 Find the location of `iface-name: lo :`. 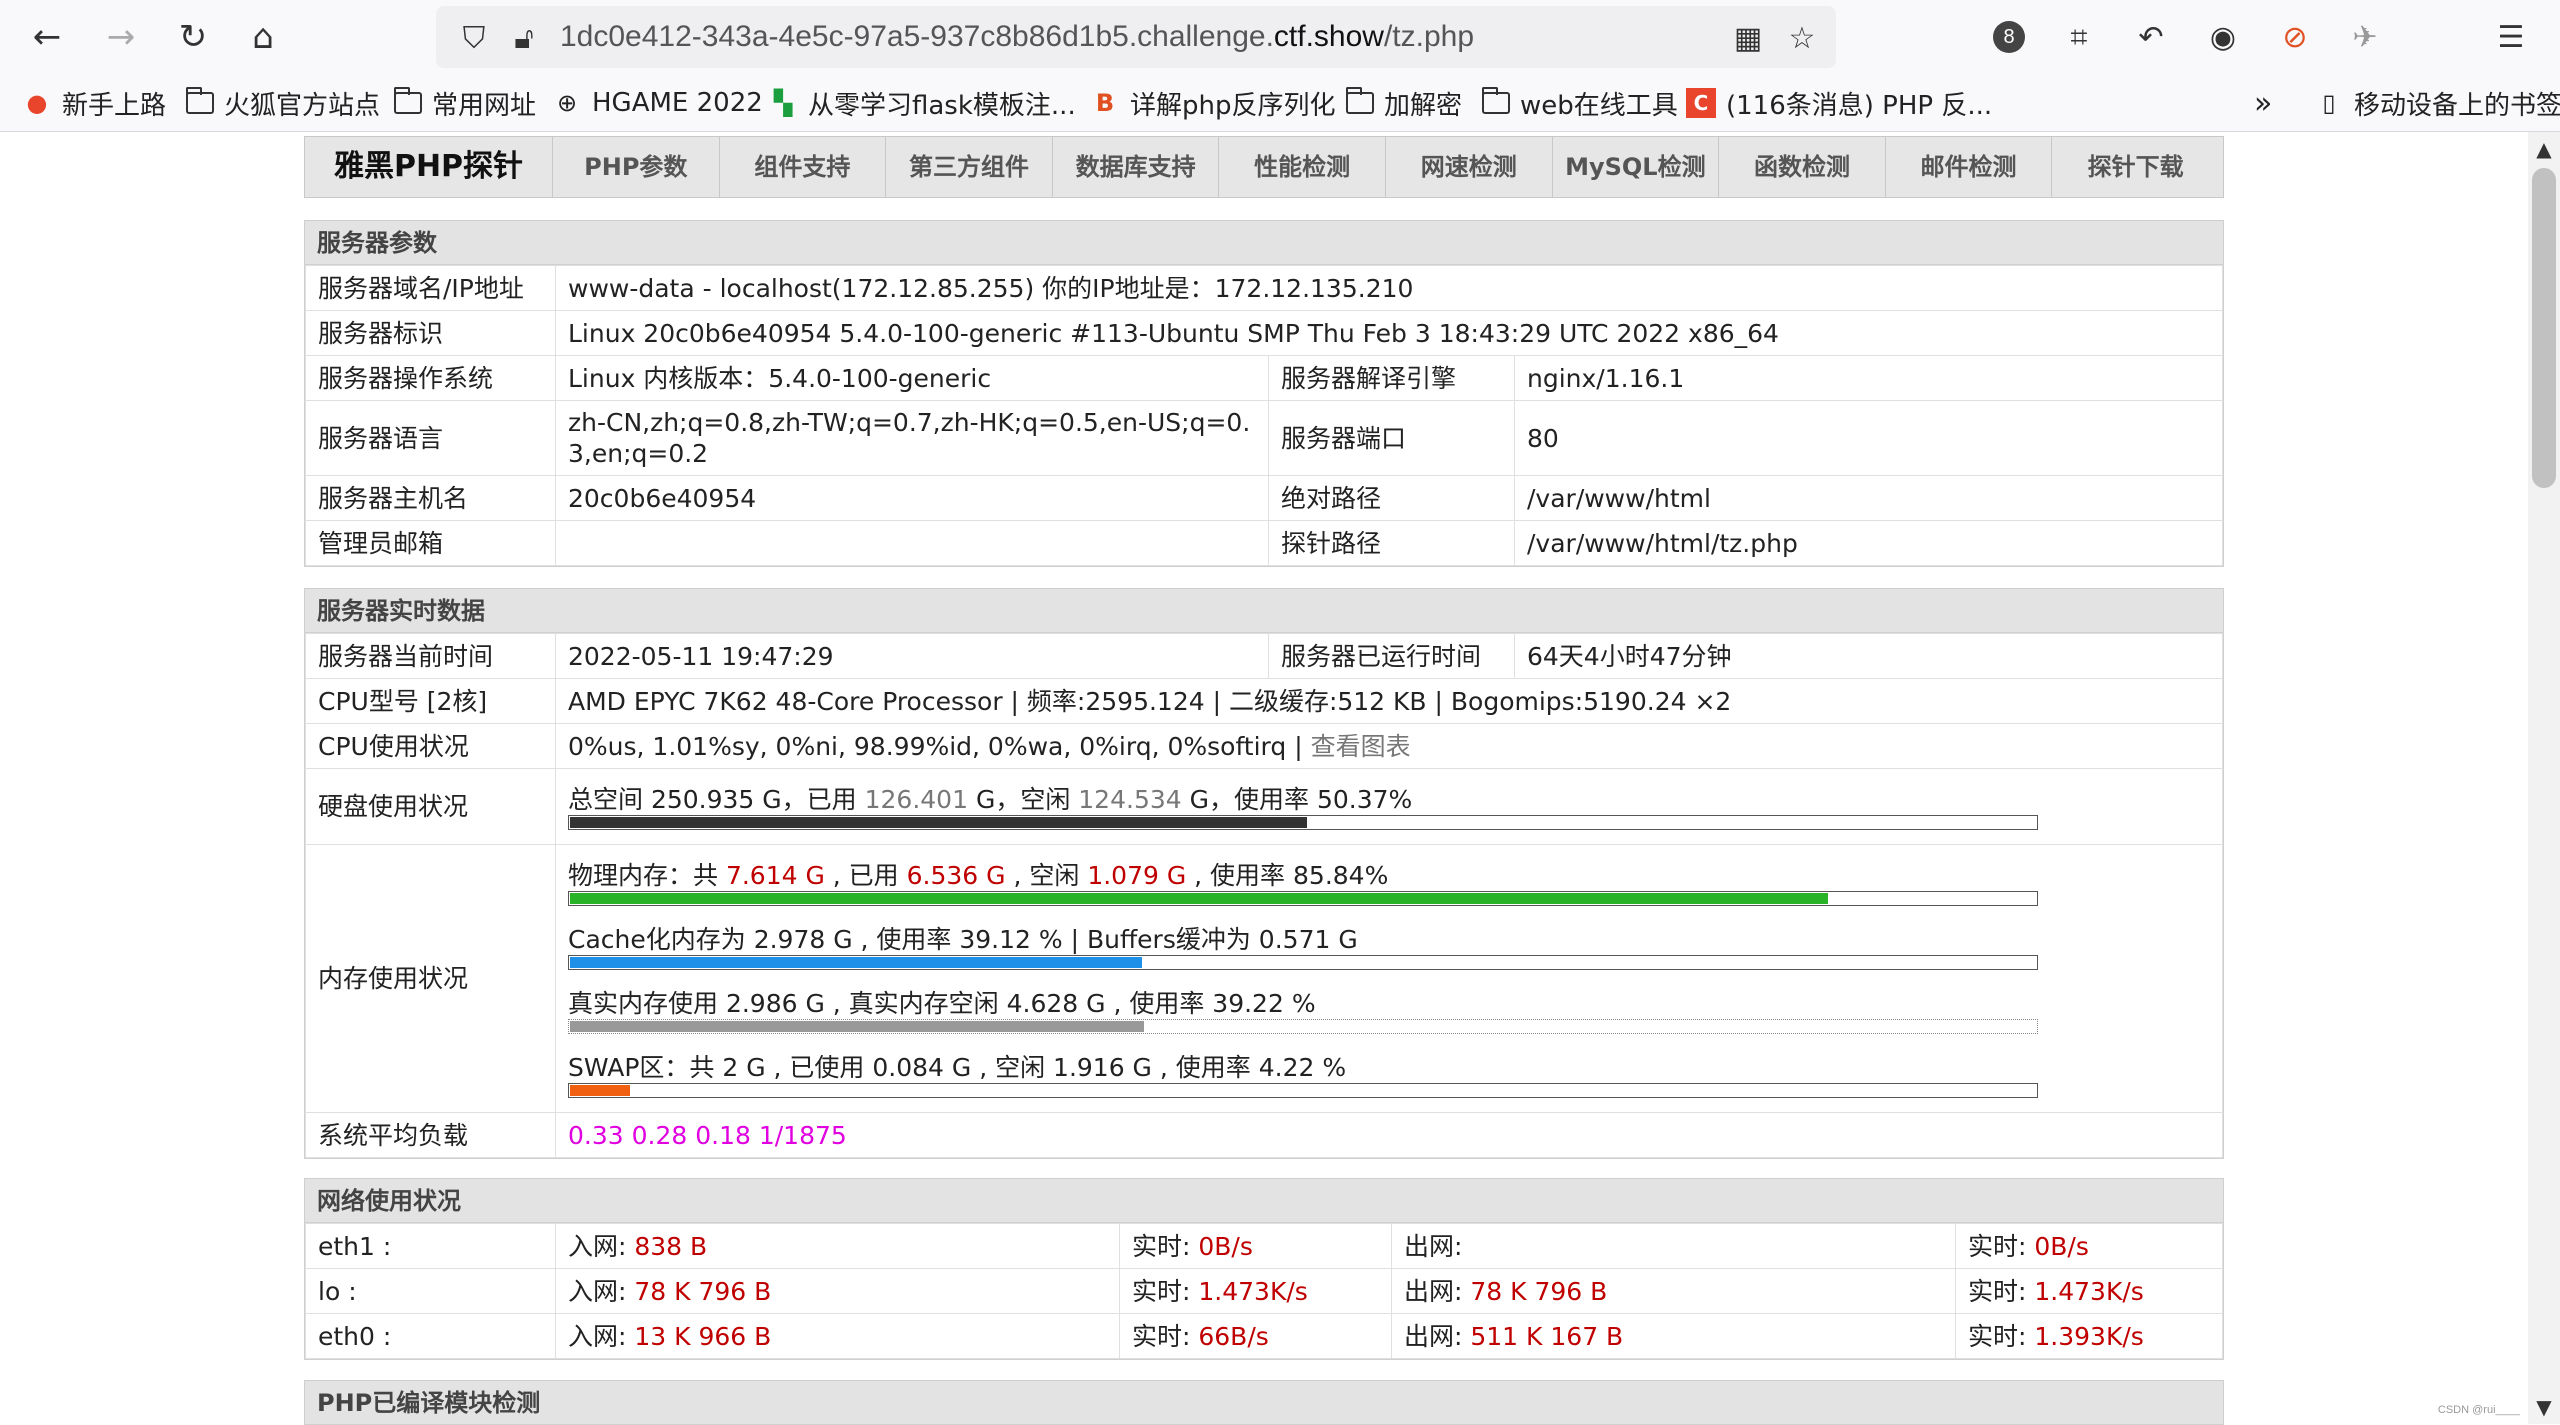

iface-name: lo : is located at coordinates (430, 1291).